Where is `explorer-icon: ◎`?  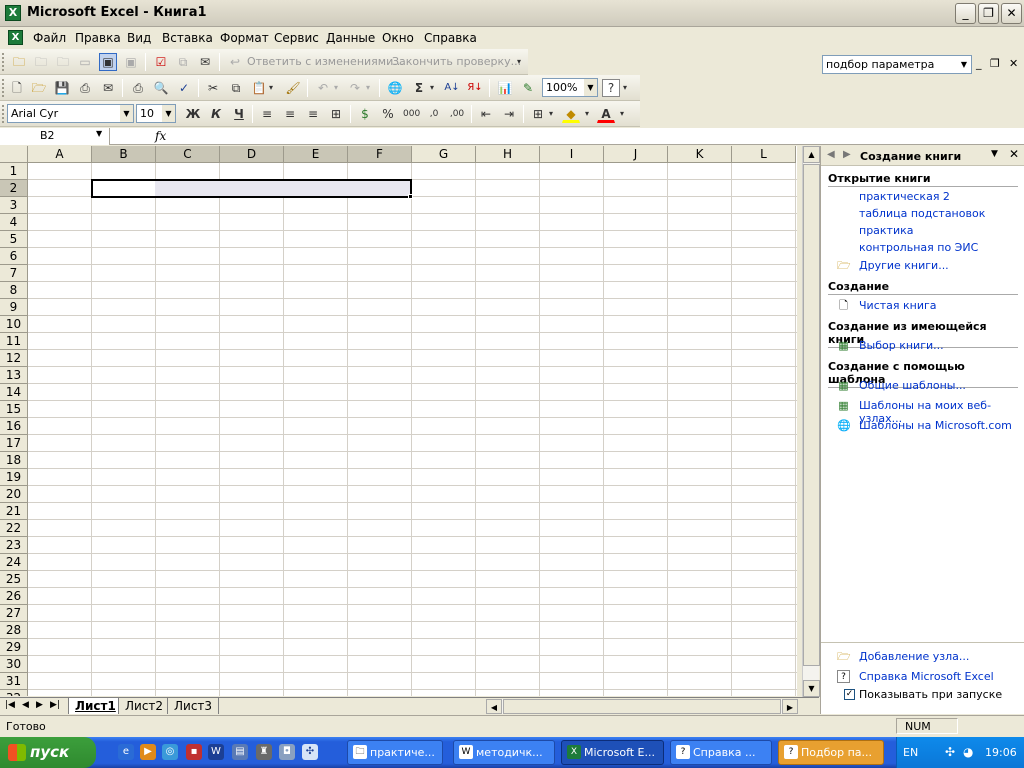
explorer-icon: ◎ is located at coordinates (170, 752).